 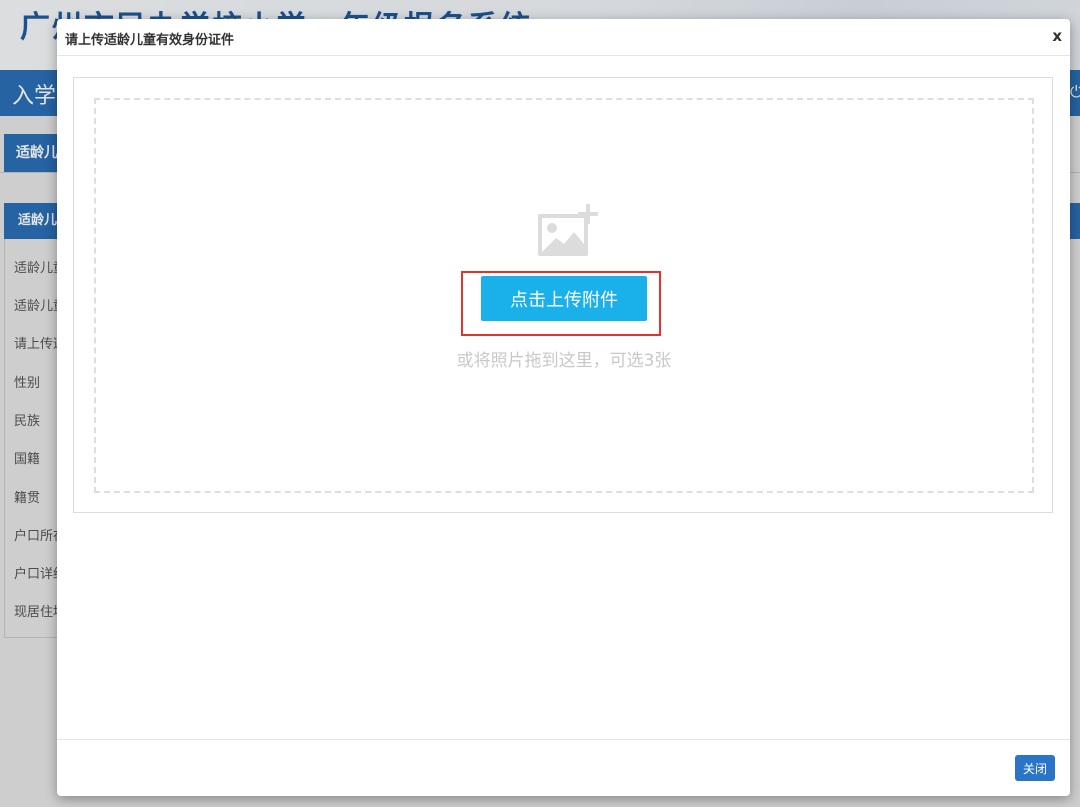 What do you see at coordinates (150, 40) in the screenshot?
I see `modal-title: 请上传适龄儿童有效身份证件` at bounding box center [150, 40].